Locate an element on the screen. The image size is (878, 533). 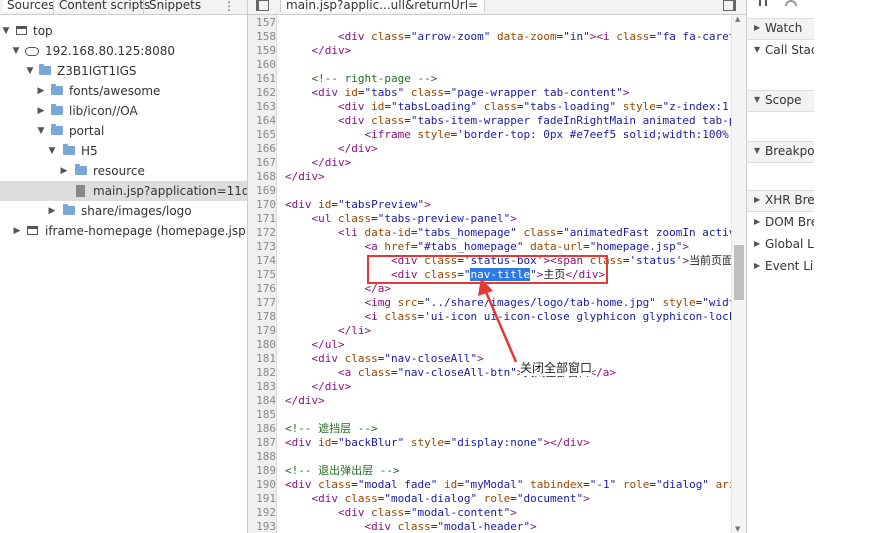
vertical-scrollbar: ▲ ▼ is located at coordinates (738, 274).